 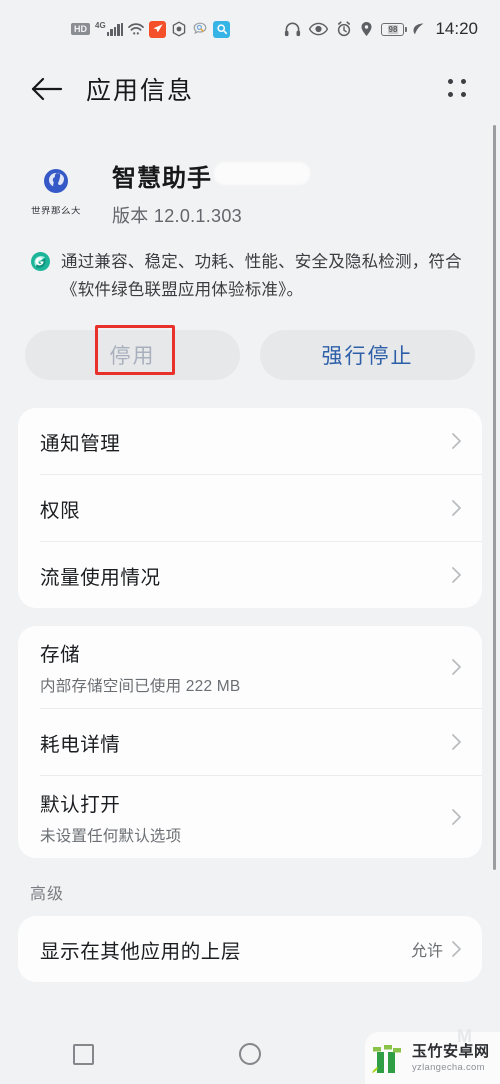 I want to click on blue-search-icon, so click(x=222, y=29).